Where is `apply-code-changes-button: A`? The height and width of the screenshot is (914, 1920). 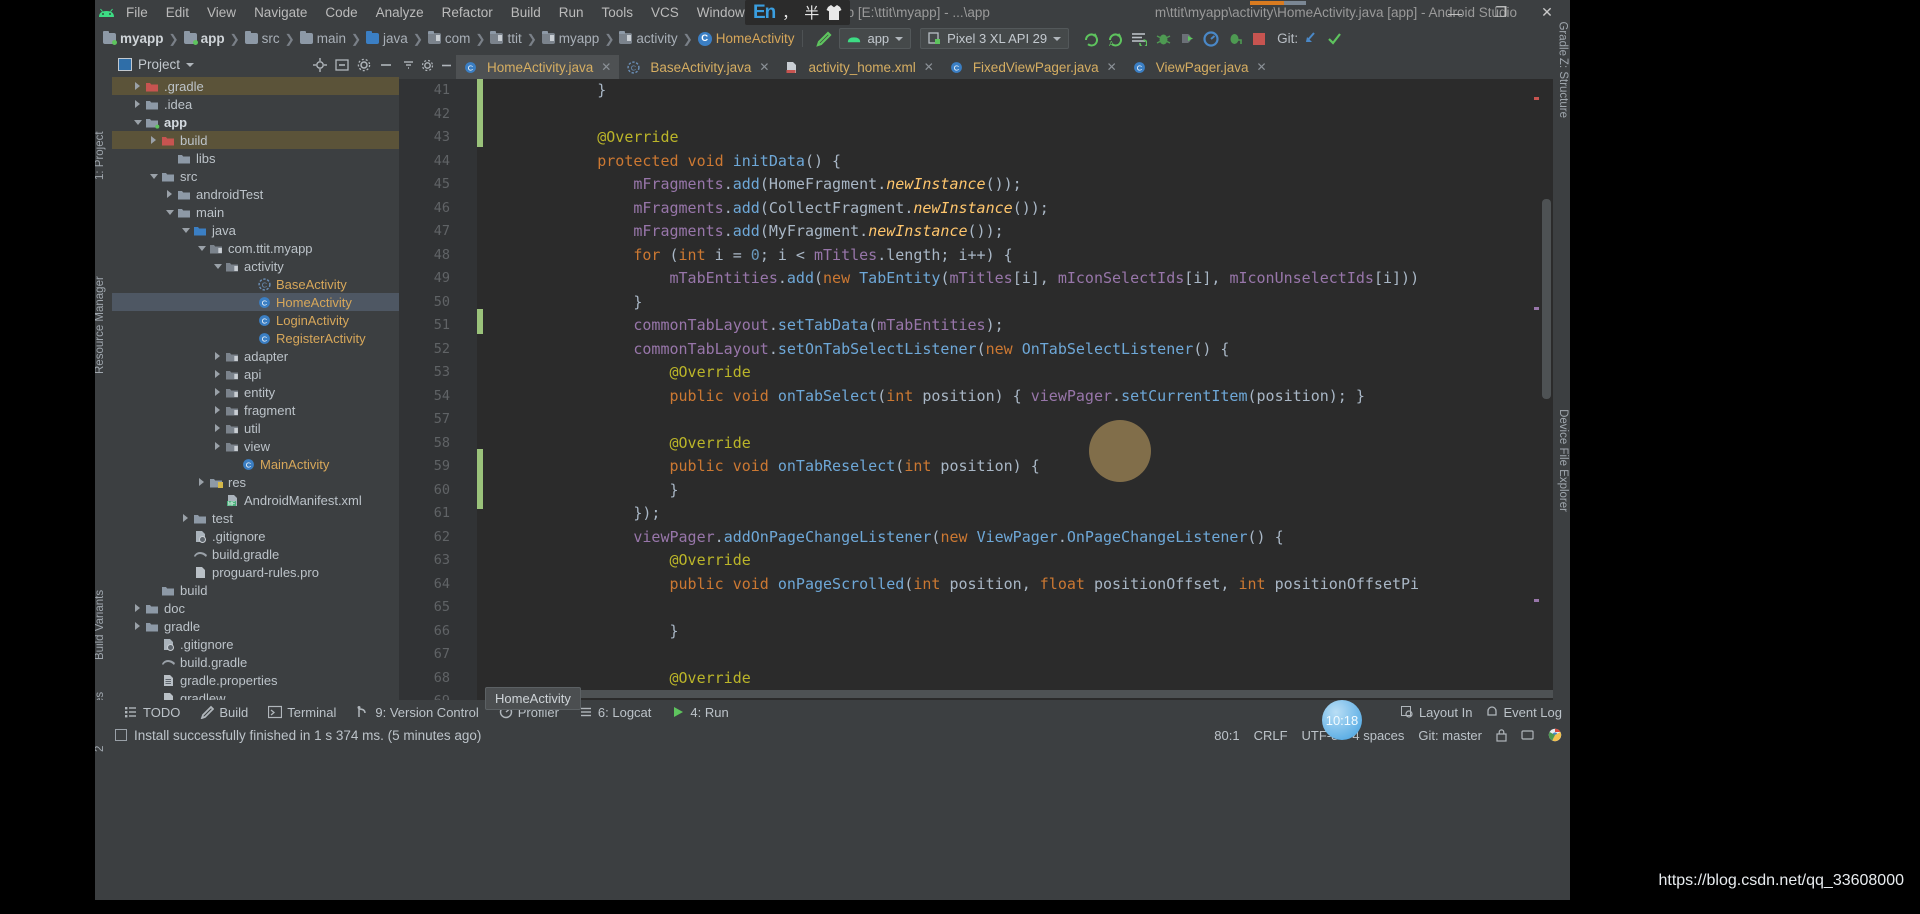
apply-code-changes-button: A is located at coordinates (1115, 39).